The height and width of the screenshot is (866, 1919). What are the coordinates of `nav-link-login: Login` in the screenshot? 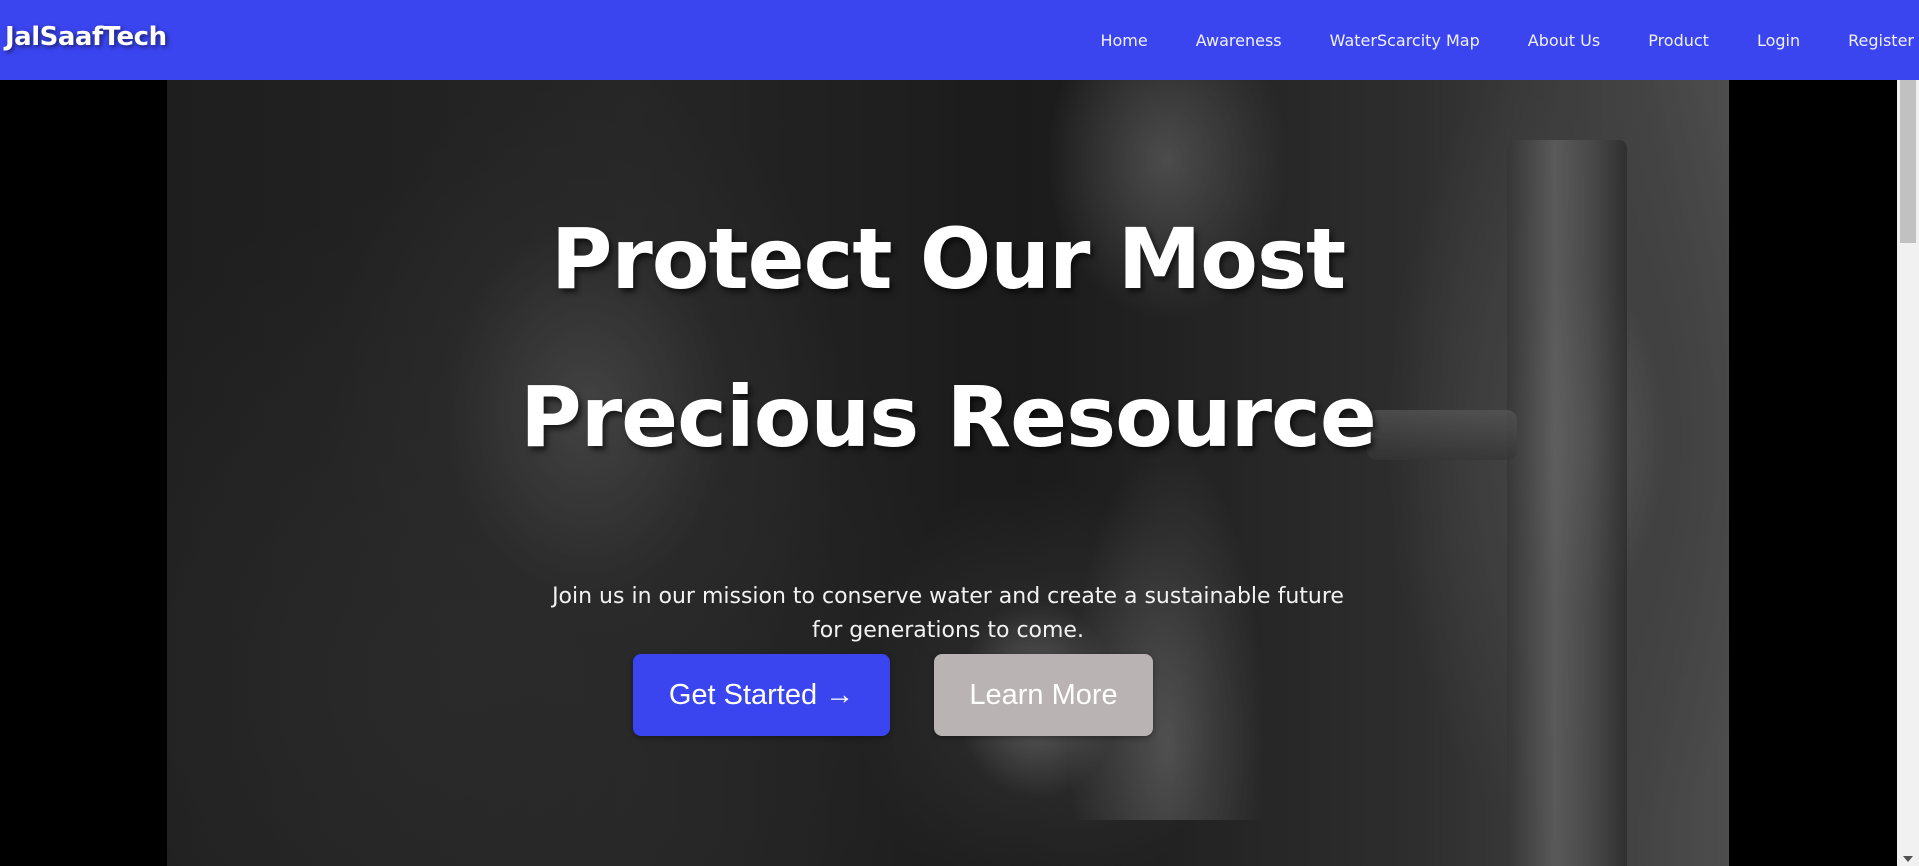 It's located at (1778, 40).